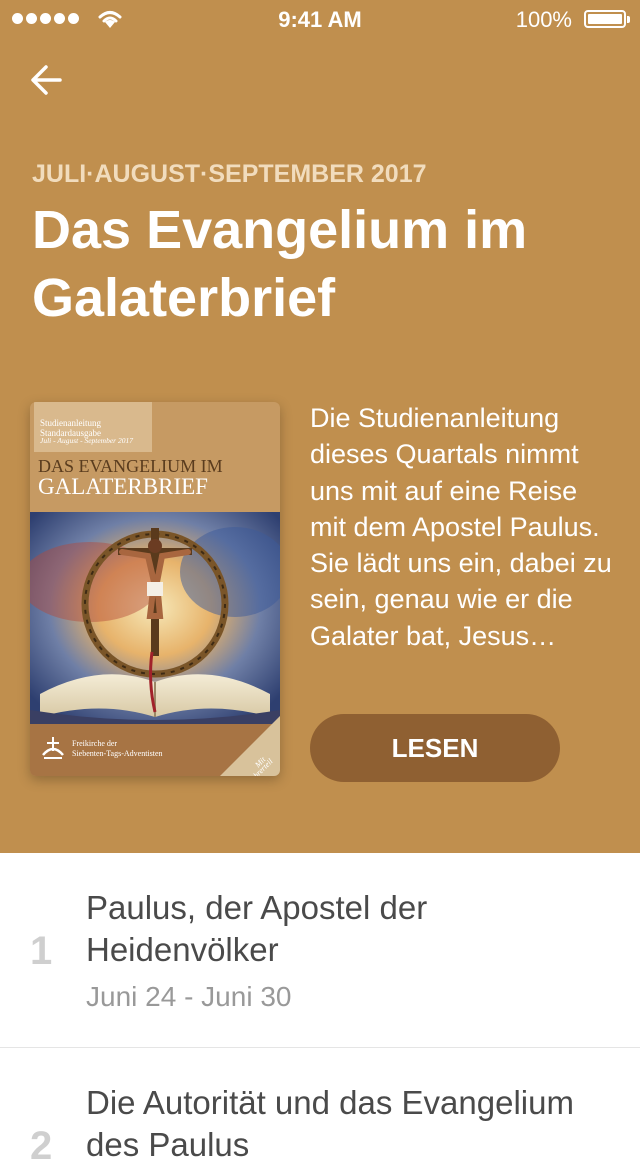 The image size is (640, 1169). What do you see at coordinates (155, 618) in the screenshot?
I see `crucifix-artwork` at bounding box center [155, 618].